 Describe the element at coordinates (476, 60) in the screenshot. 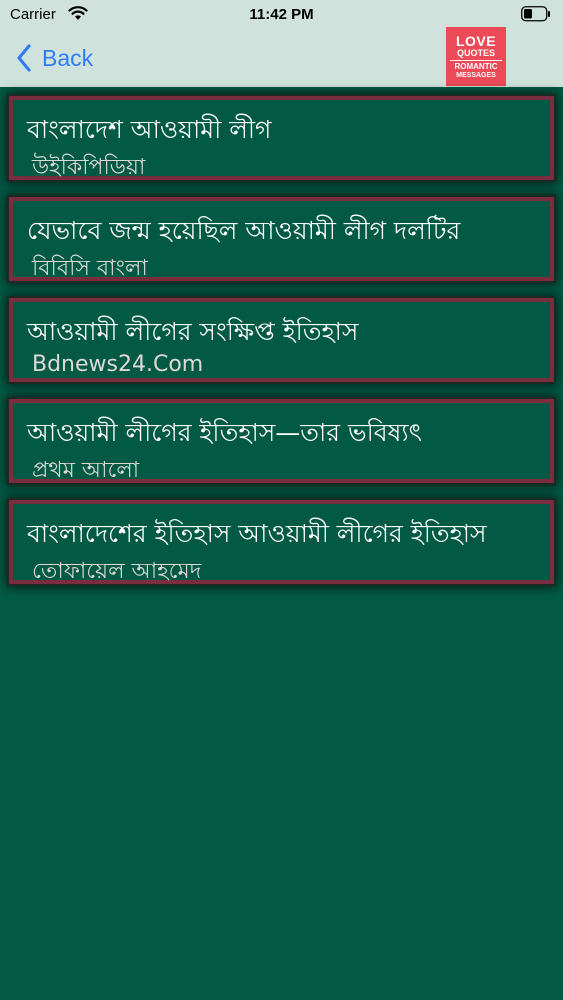

I see `logo-divider` at that location.